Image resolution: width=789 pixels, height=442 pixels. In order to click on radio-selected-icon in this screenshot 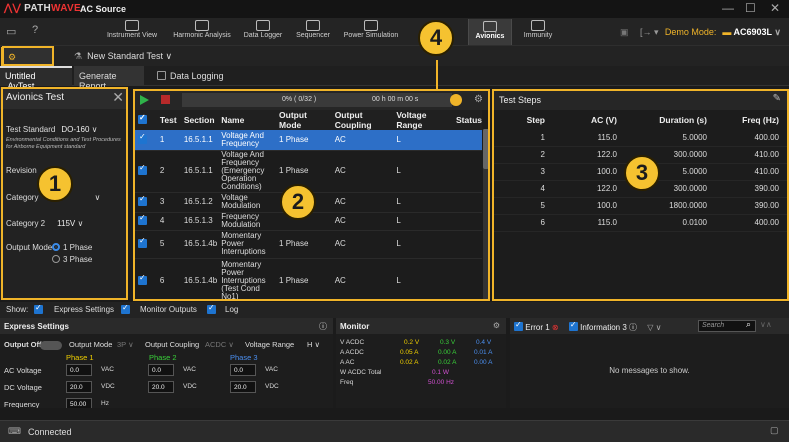, I will do `click(56, 247)`.